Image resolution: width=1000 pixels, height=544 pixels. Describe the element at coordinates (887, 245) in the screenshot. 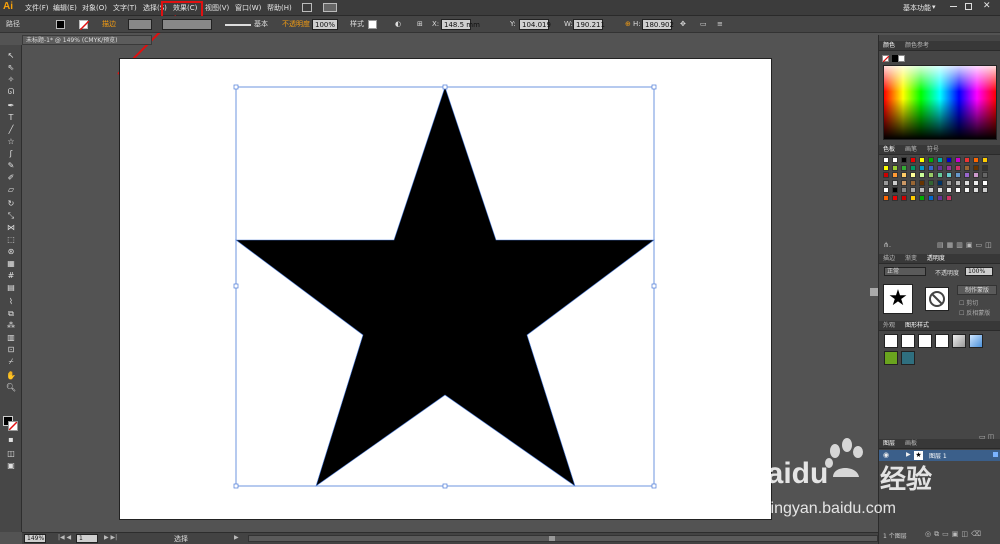

I see `swatch-library-icon: ⋔.` at that location.